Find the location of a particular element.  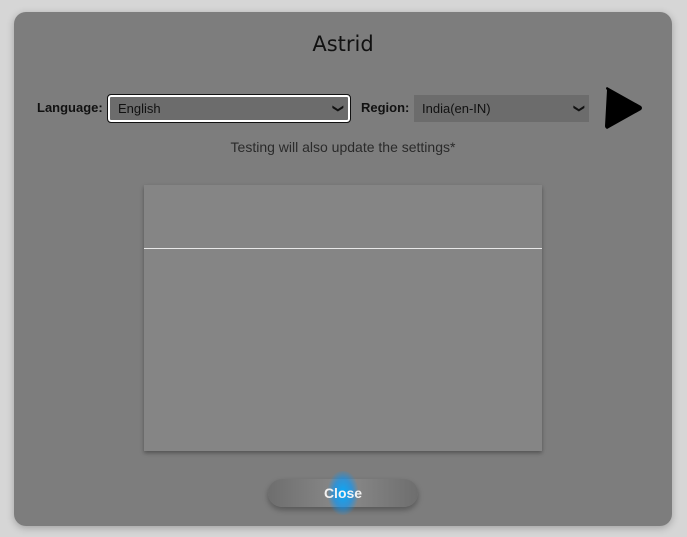

region-selected-value: India(en-IN) is located at coordinates (456, 108).